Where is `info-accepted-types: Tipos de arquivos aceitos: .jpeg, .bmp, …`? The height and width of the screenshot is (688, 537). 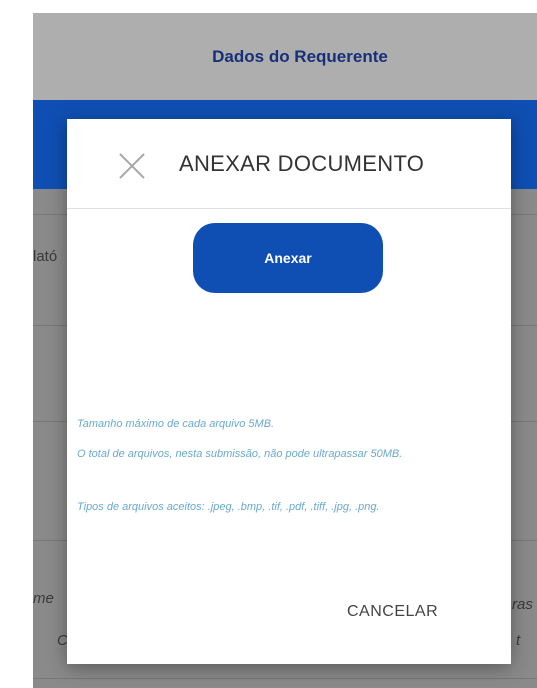
info-accepted-types: Tipos de arquivos aceitos: .jpeg, .bmp, … is located at coordinates (228, 507).